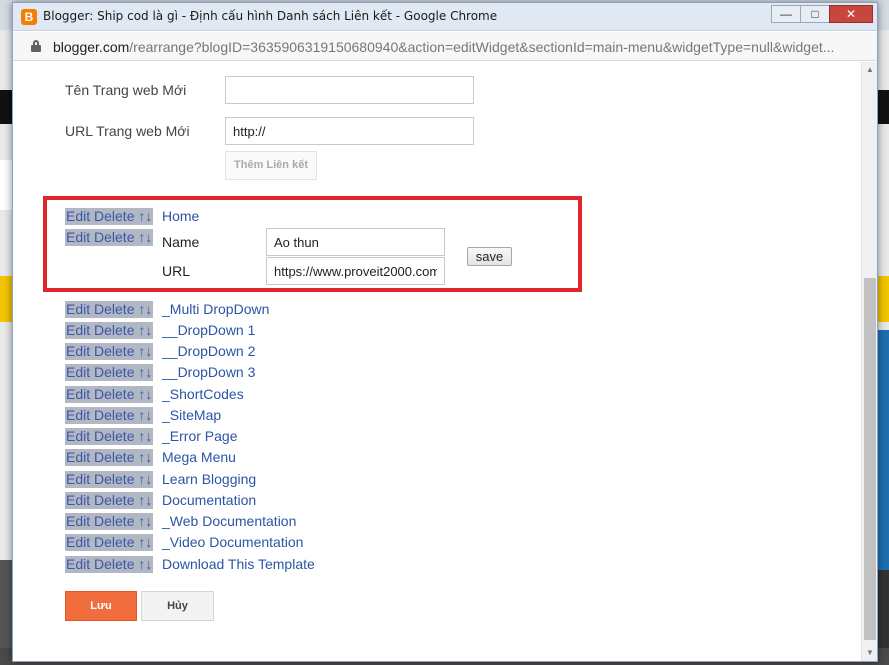  What do you see at coordinates (177, 606) in the screenshot?
I see `huy-cancel-button: Hủy` at bounding box center [177, 606].